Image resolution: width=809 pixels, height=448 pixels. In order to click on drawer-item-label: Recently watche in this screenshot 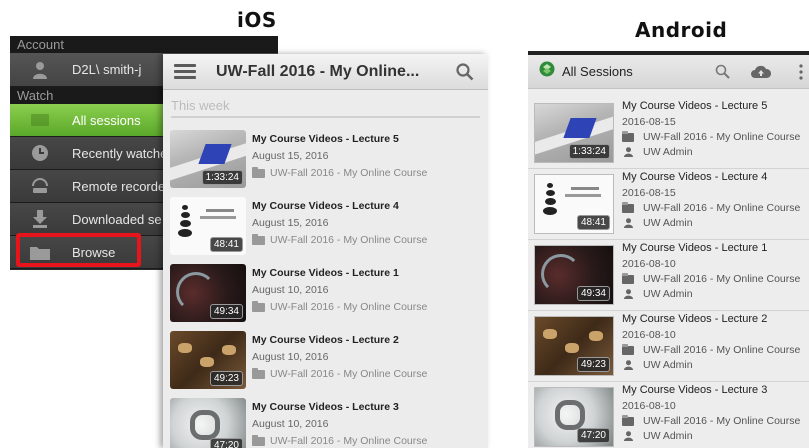, I will do `click(120, 153)`.